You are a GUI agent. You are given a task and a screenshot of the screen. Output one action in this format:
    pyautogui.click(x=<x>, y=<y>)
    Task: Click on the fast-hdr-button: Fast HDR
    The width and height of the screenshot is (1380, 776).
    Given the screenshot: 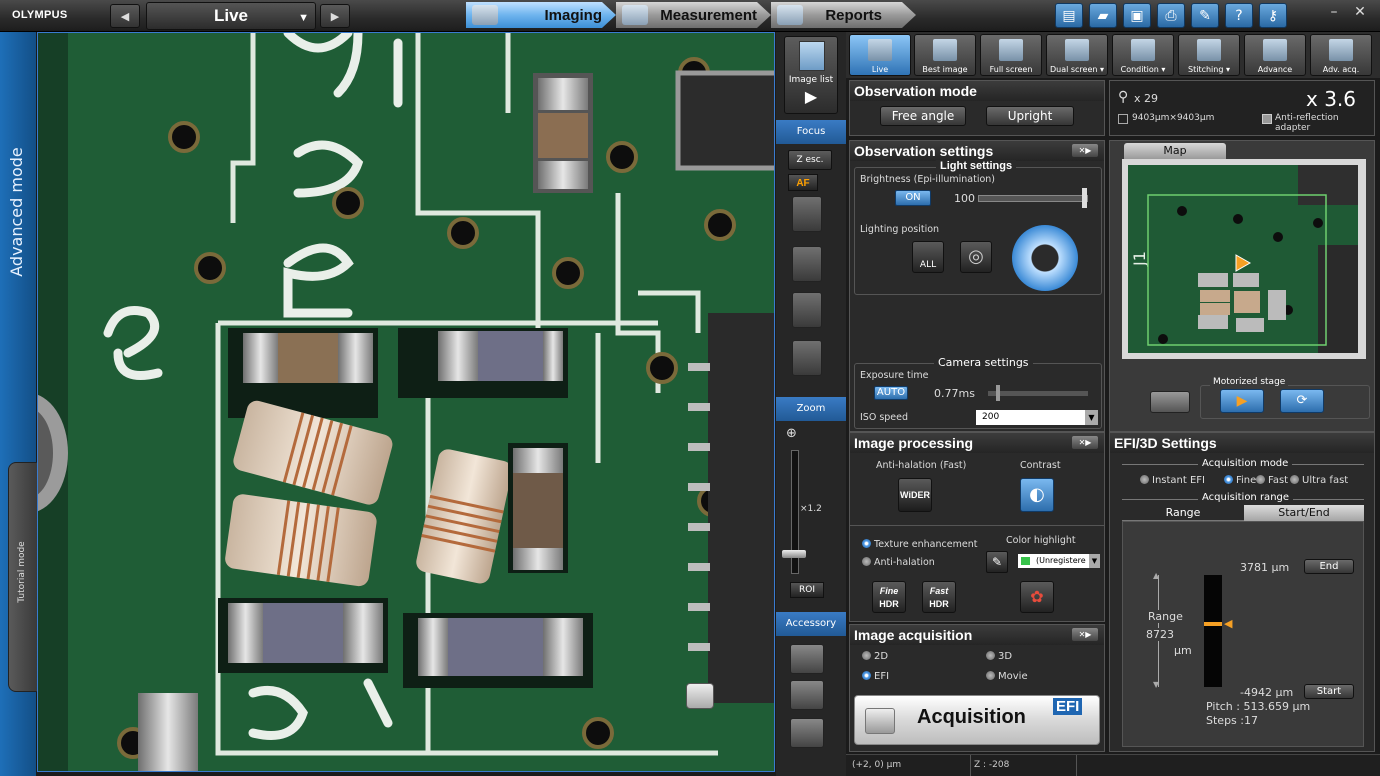 What is the action you would take?
    pyautogui.click(x=939, y=597)
    